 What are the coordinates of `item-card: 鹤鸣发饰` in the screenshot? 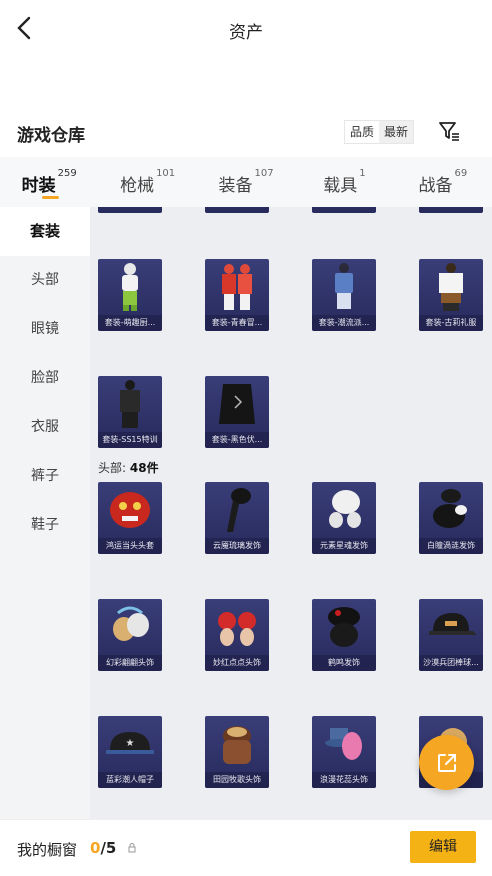 It's located at (344, 635).